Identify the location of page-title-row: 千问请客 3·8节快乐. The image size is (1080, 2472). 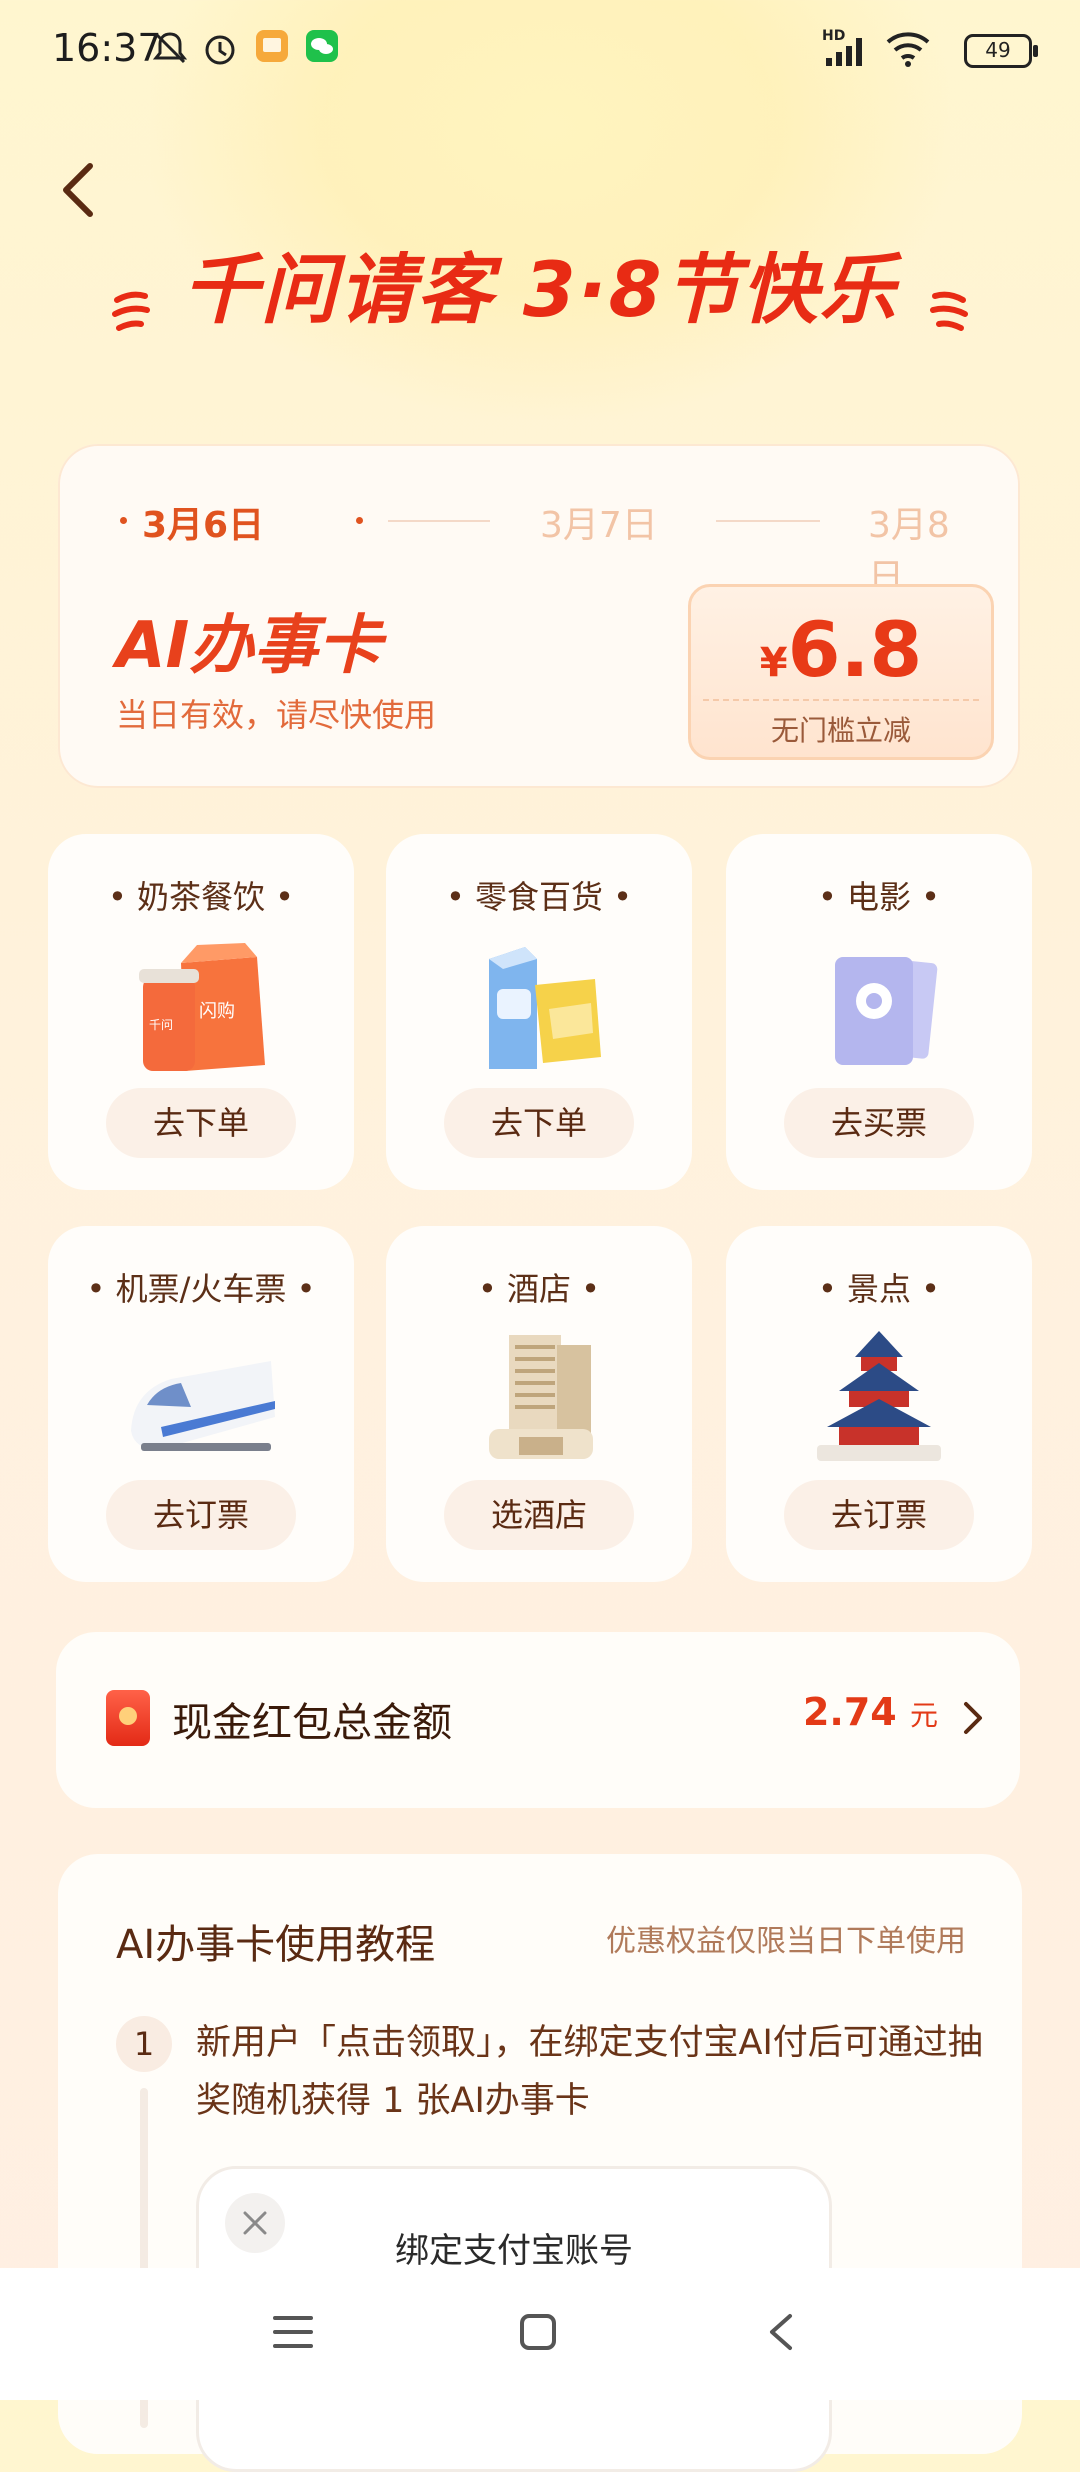
(540, 285).